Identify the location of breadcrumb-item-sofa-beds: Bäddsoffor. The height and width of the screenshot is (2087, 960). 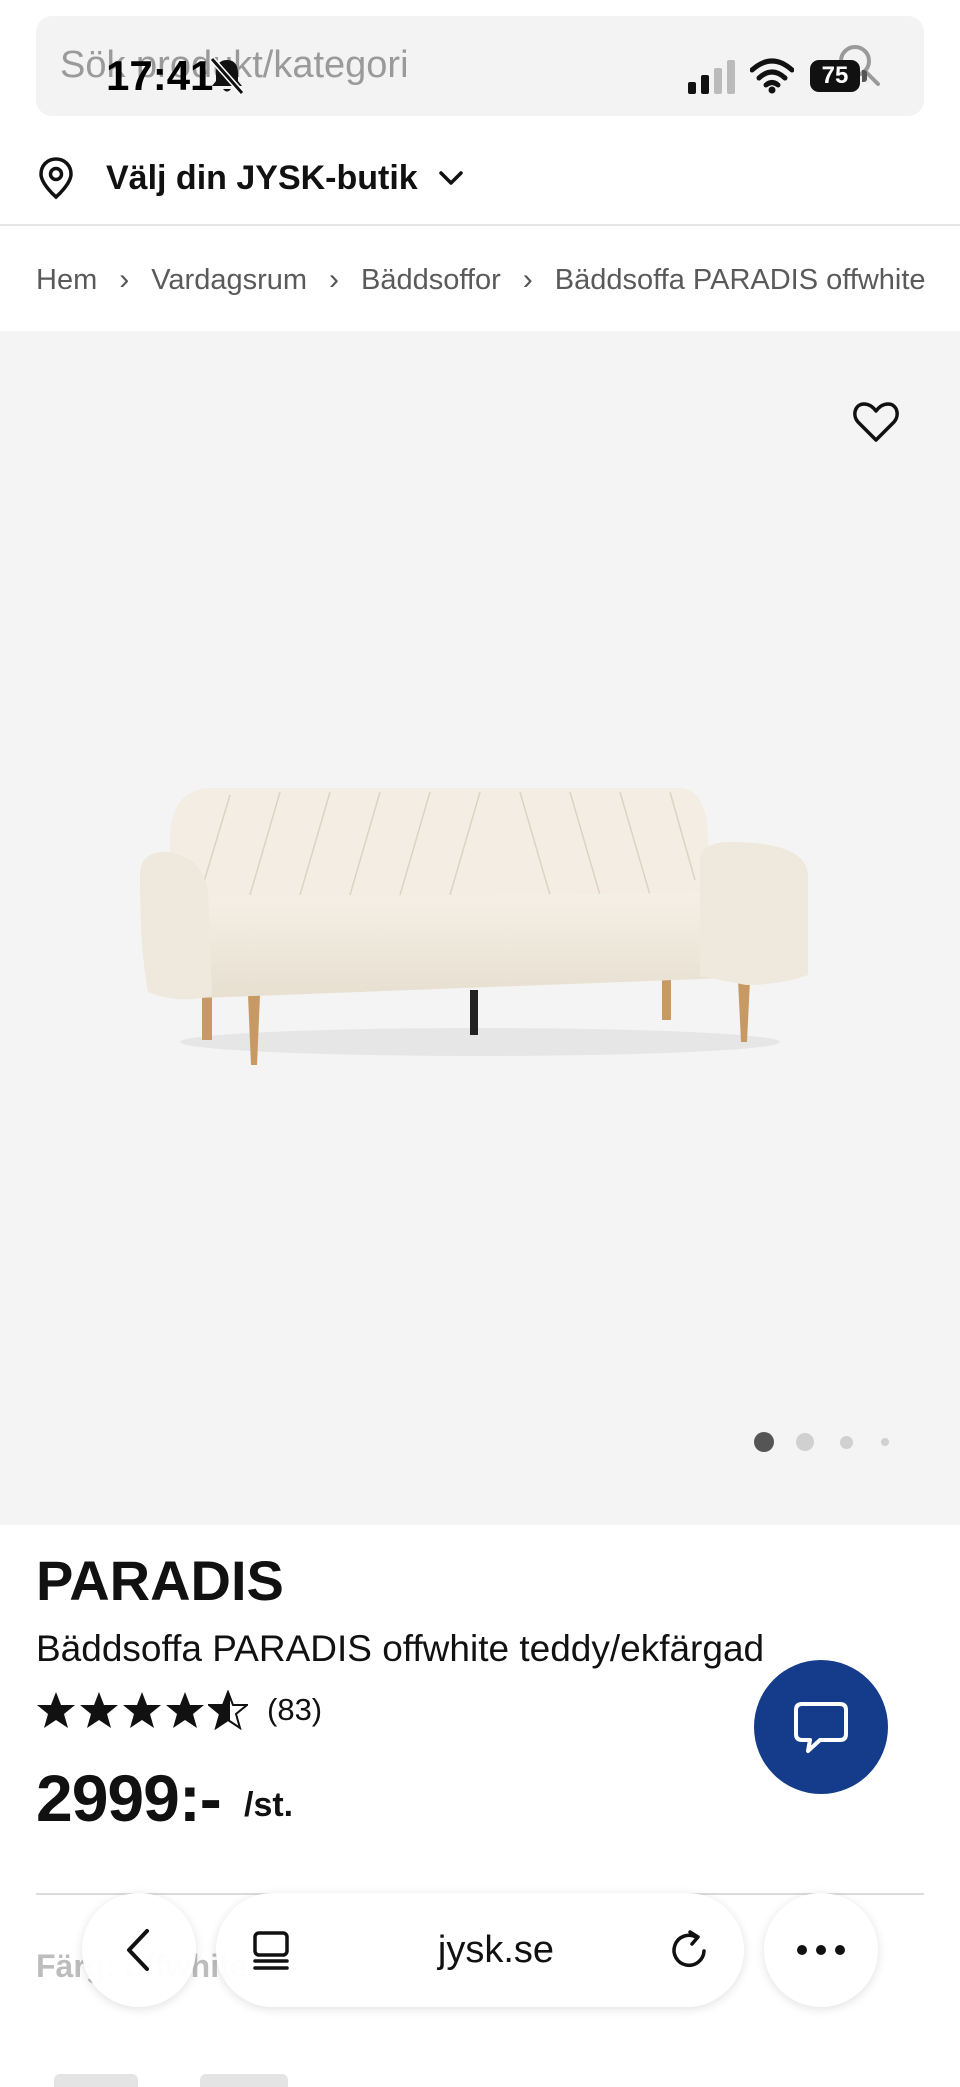
(431, 280).